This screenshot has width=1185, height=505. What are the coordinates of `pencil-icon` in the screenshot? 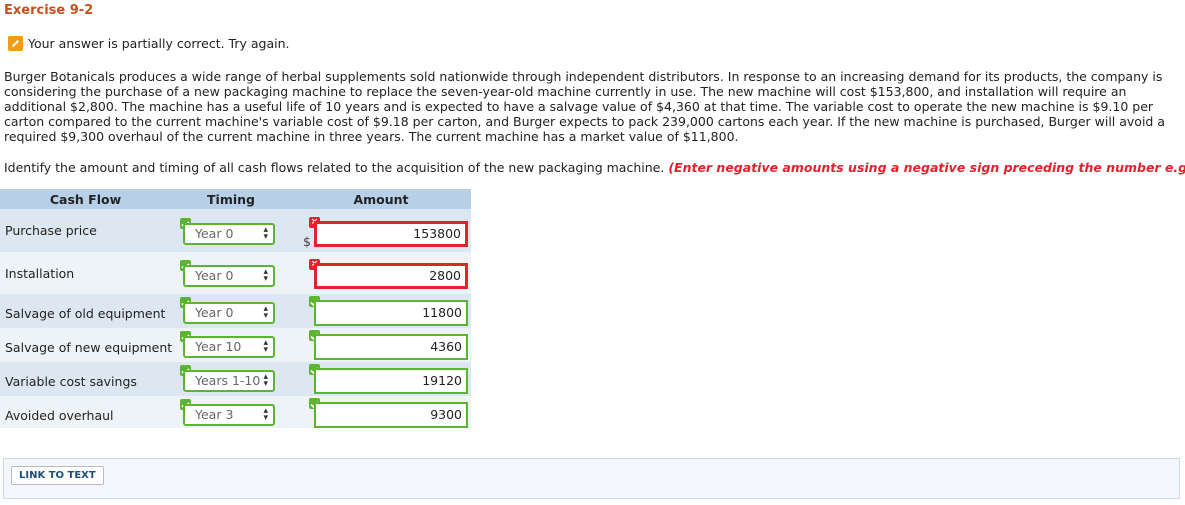 It's located at (15, 43).